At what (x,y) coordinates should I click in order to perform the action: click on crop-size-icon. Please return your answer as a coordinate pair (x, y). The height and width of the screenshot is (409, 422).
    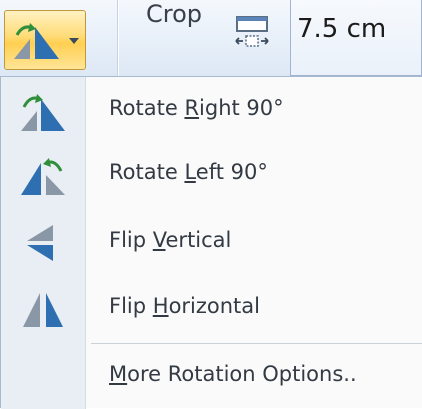
    Looking at the image, I should click on (252, 31).